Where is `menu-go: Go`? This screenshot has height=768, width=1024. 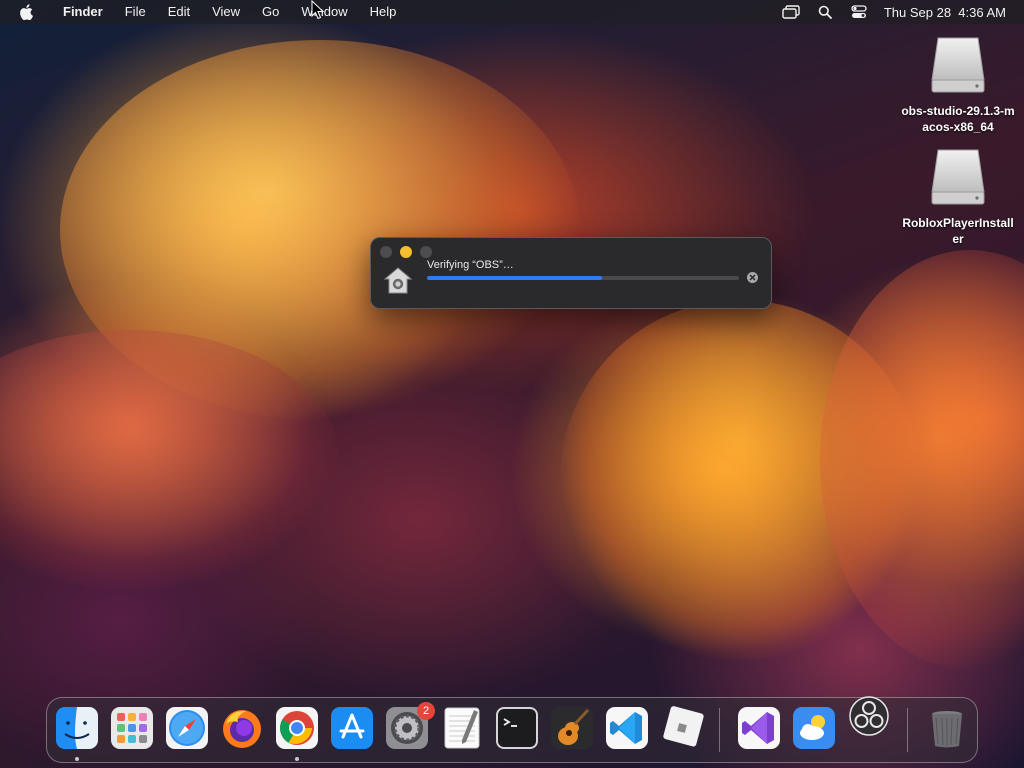
menu-go: Go is located at coordinates (270, 12).